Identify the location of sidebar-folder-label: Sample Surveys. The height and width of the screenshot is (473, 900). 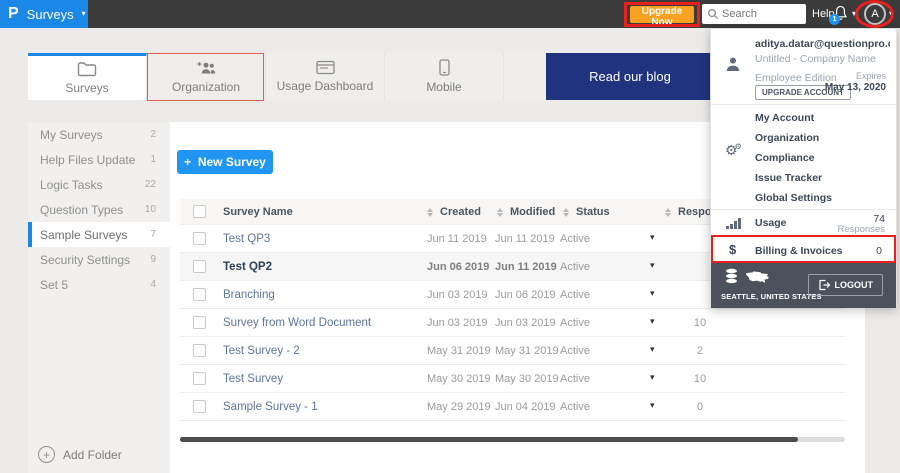
(84, 234).